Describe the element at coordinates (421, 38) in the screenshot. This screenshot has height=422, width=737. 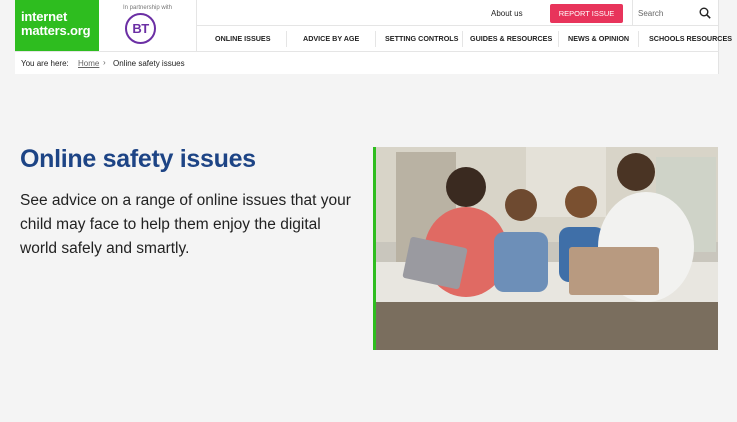
I see `nav-setting-controls: SETTING CONTROLS` at that location.